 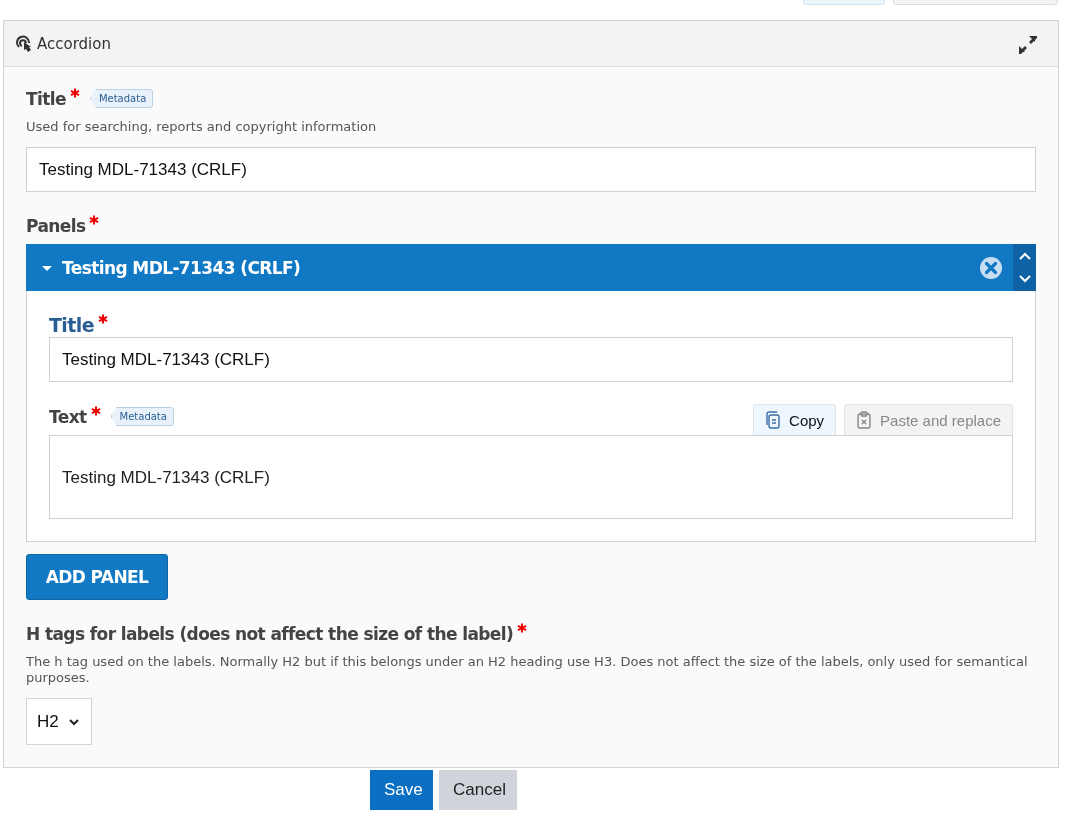 I want to click on cancel-button: Cancel, so click(x=478, y=790).